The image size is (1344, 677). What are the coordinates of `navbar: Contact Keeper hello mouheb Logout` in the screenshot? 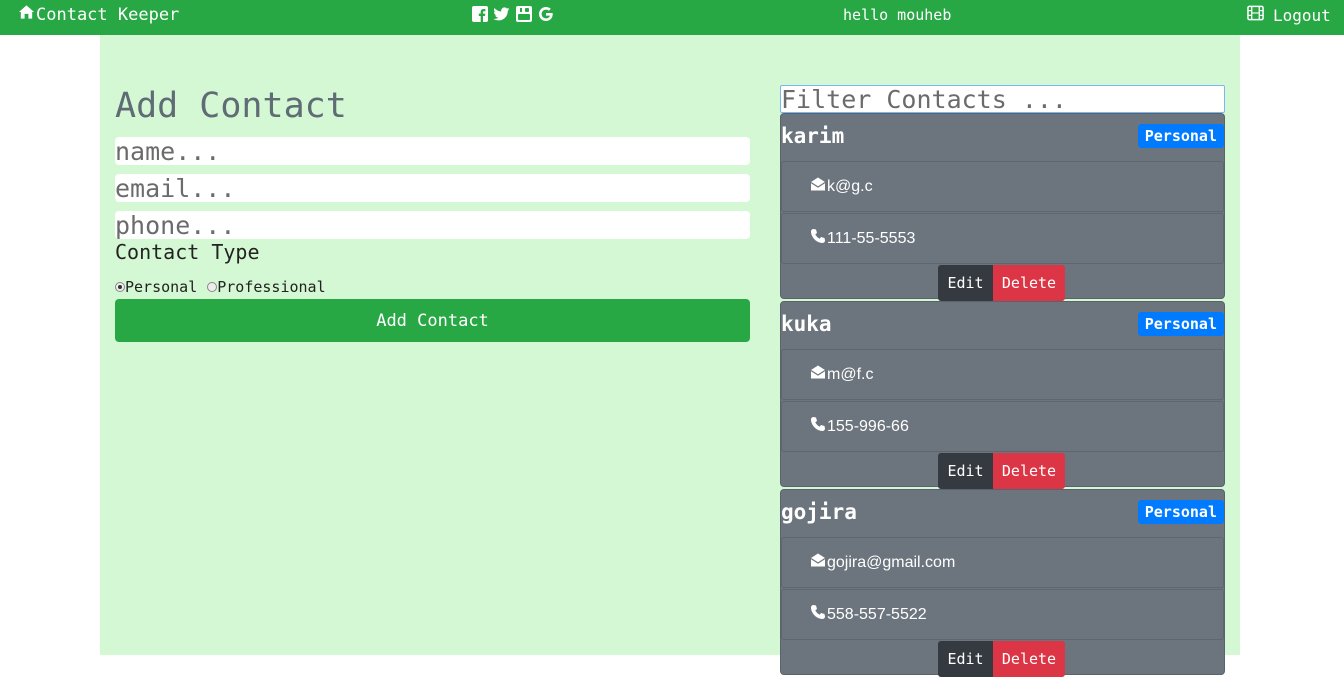 It's located at (672, 17).